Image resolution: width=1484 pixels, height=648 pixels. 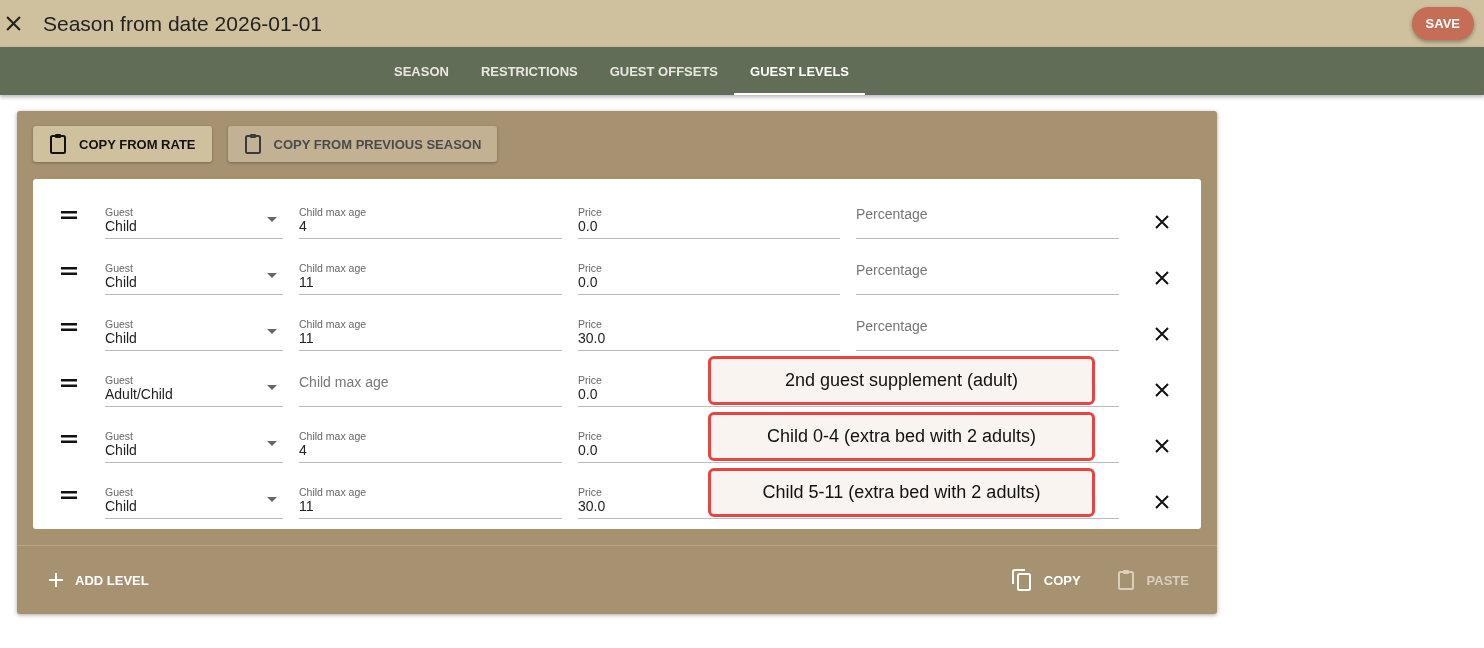 I want to click on annotation-callout: Child 5-11 (extra bed with 2 adults), so click(x=901, y=492).